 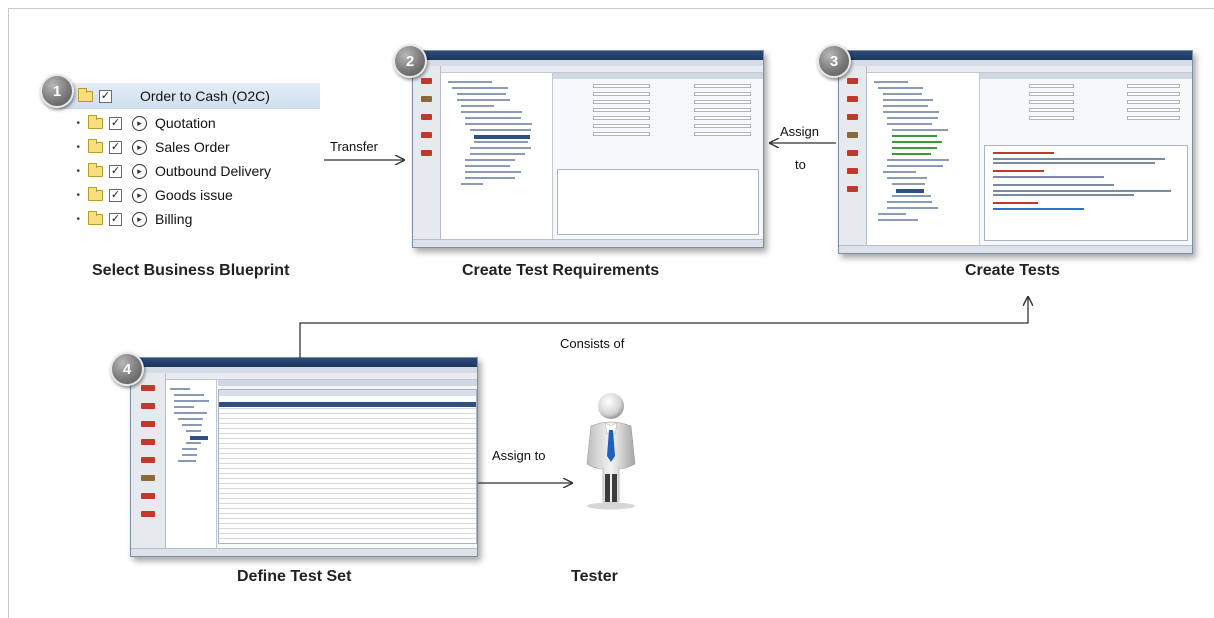 I want to click on tester-label: Tester, so click(x=594, y=576).